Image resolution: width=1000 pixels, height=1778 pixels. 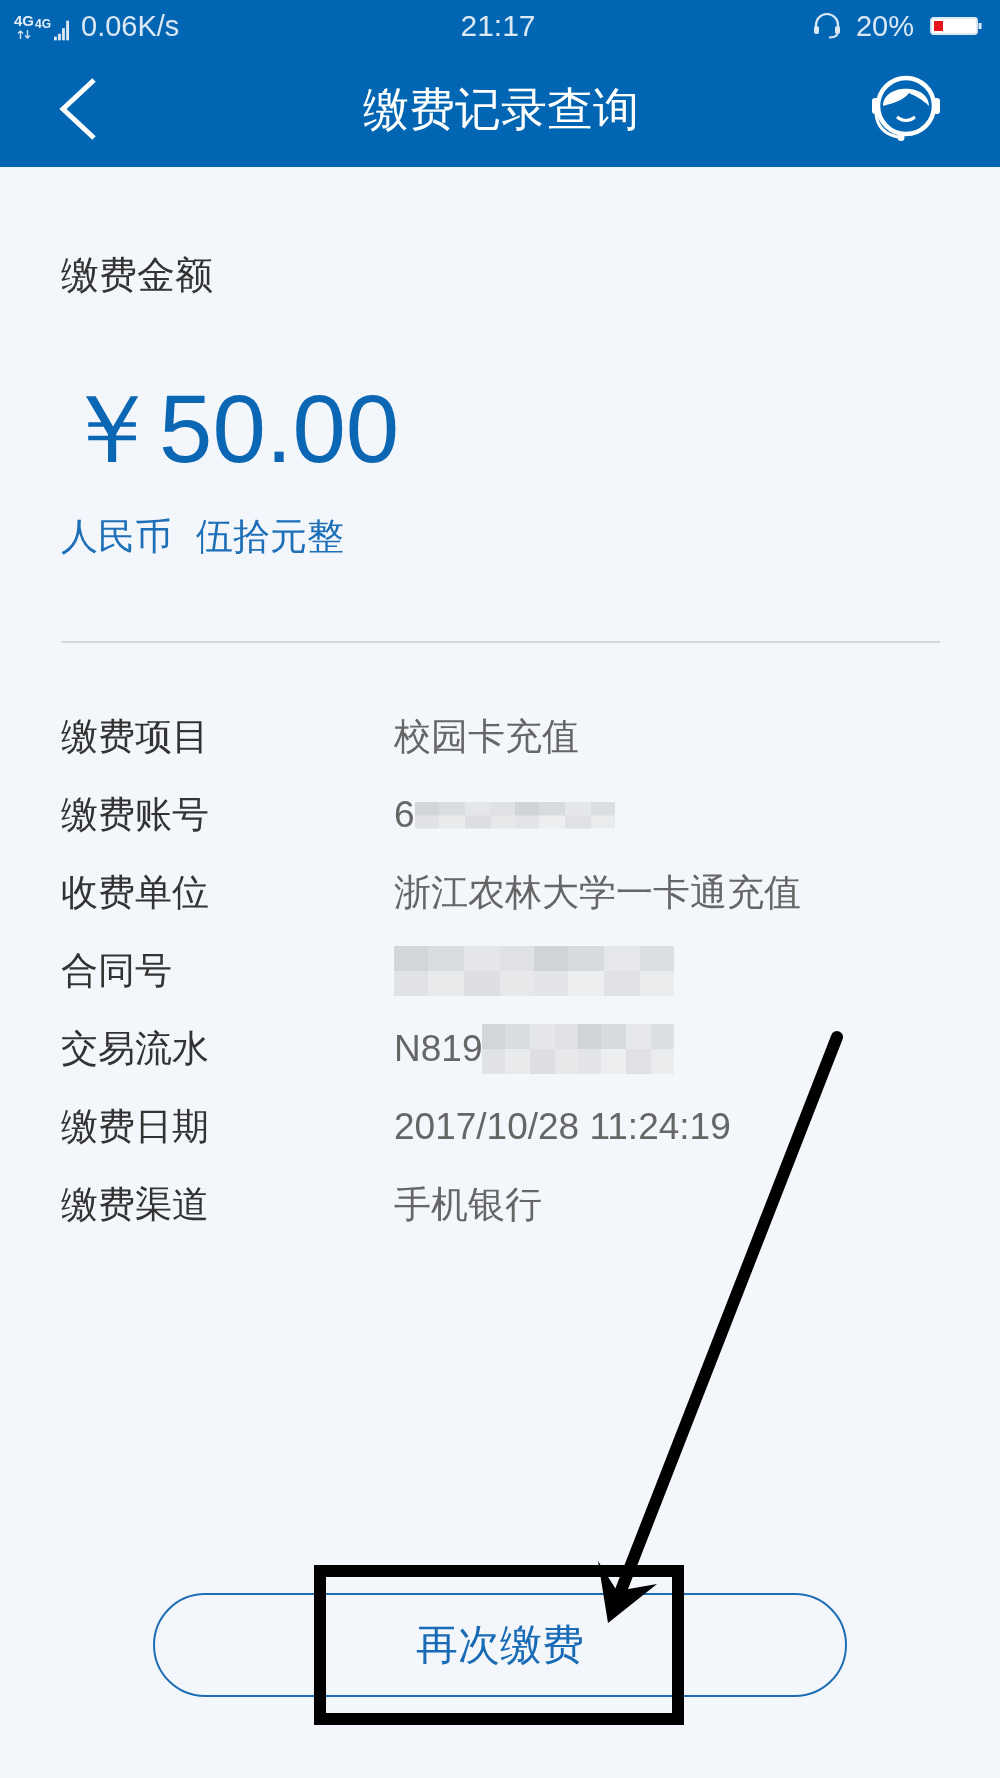 I want to click on data-arrows-icon, so click(x=24, y=34).